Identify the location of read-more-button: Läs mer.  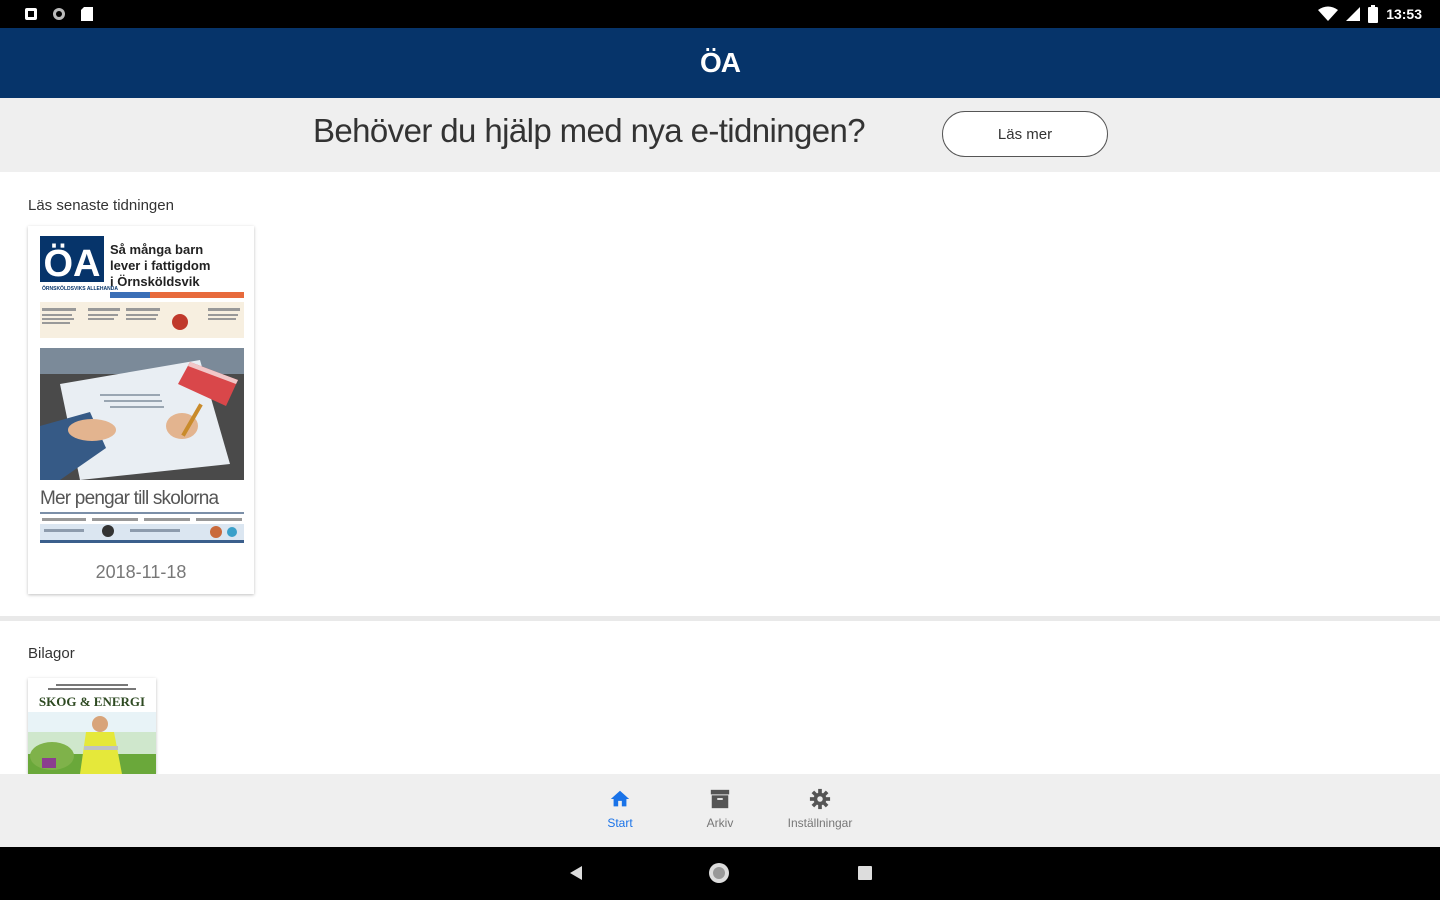
(1025, 134).